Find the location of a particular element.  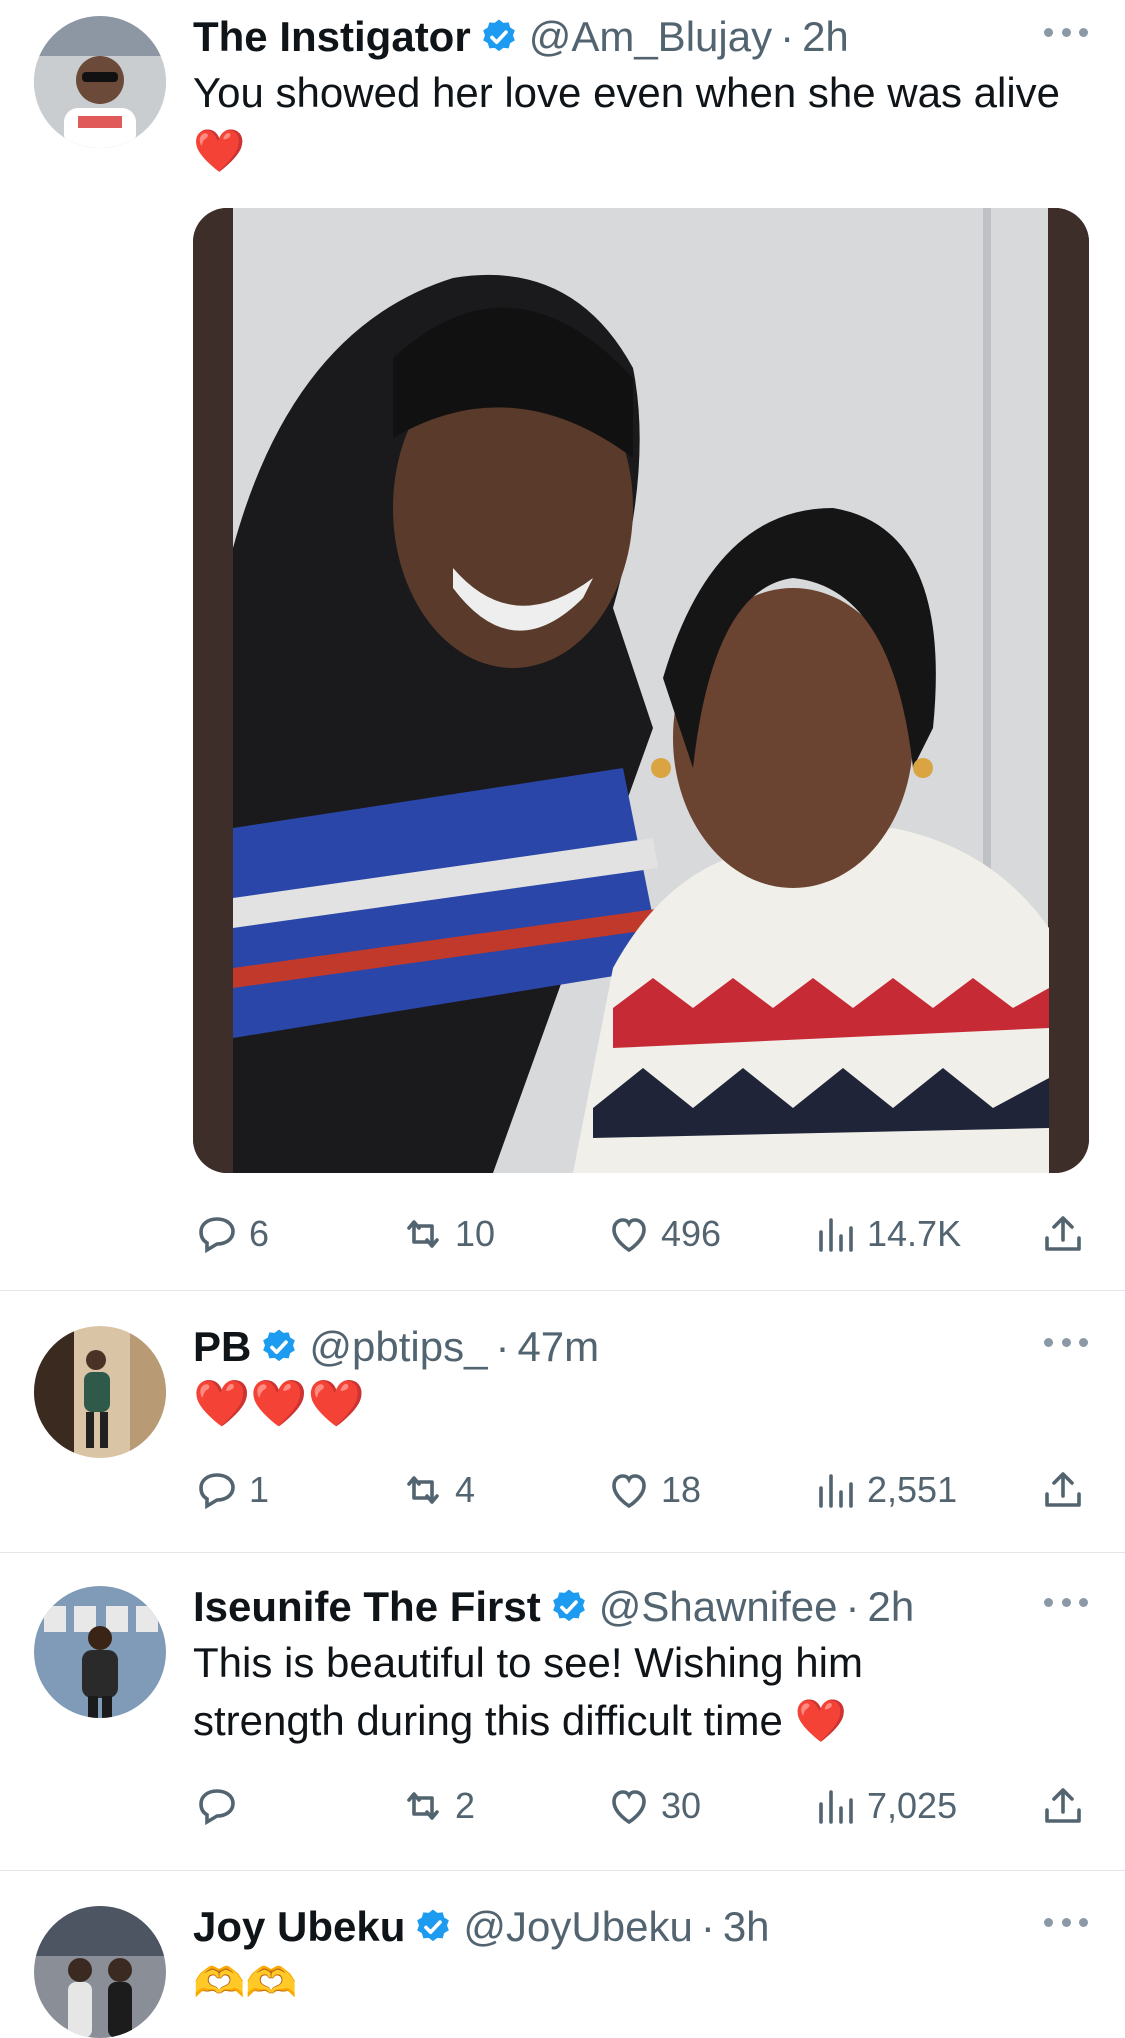

reply-button: 1 is located at coordinates (231, 1490).